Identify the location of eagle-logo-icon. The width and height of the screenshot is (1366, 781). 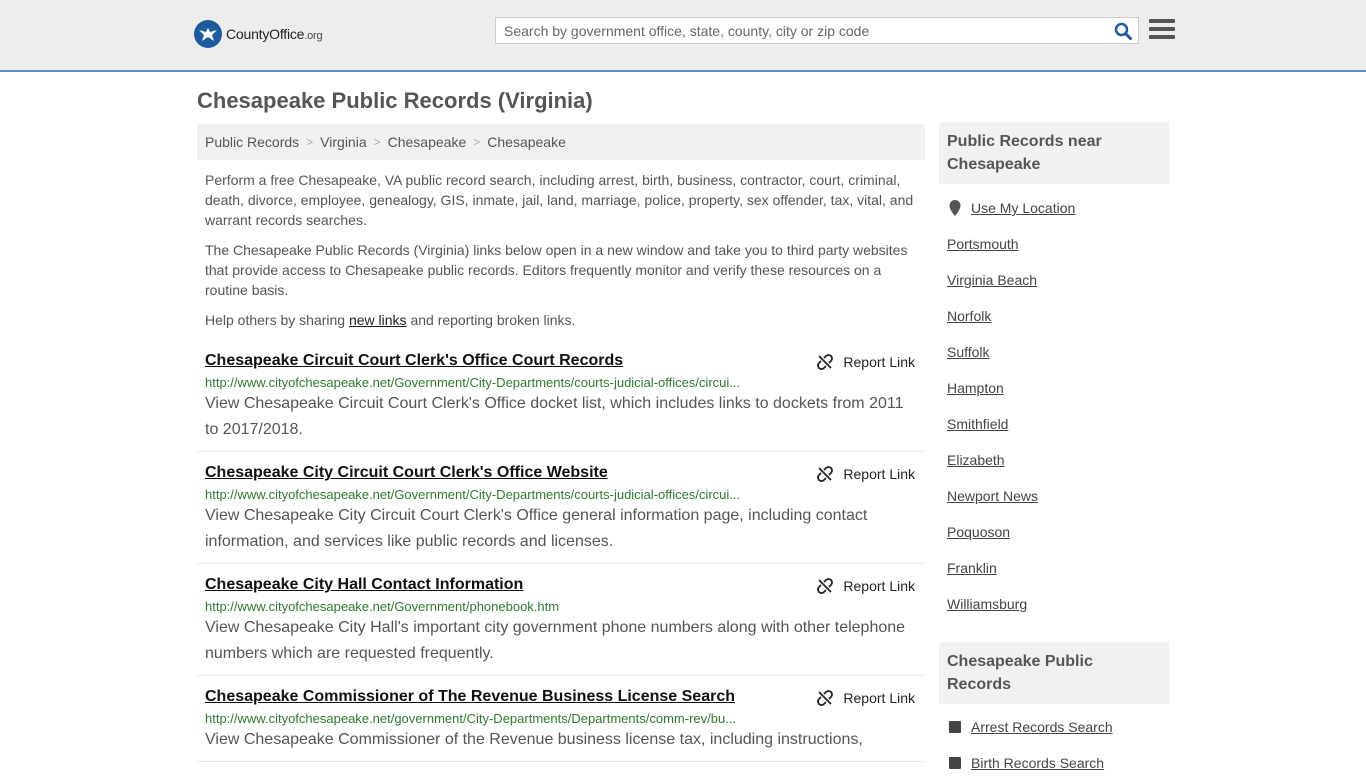
(208, 34).